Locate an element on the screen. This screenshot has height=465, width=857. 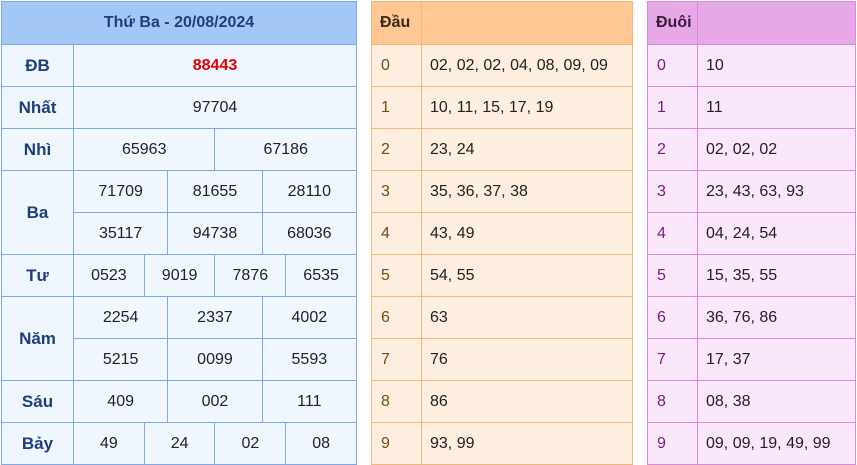
prize-value: 49 is located at coordinates (109, 443).